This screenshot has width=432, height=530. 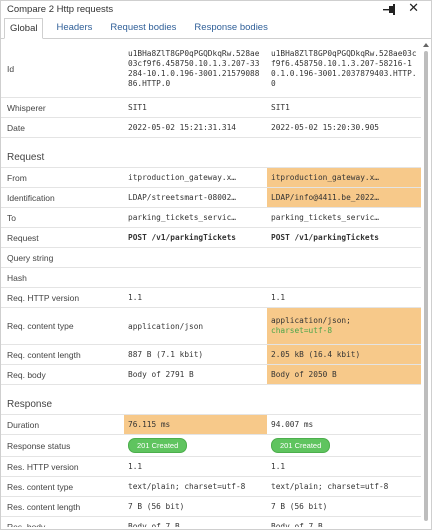 I want to click on res-content-length-b: 7 B (56 bit), so click(x=299, y=506).